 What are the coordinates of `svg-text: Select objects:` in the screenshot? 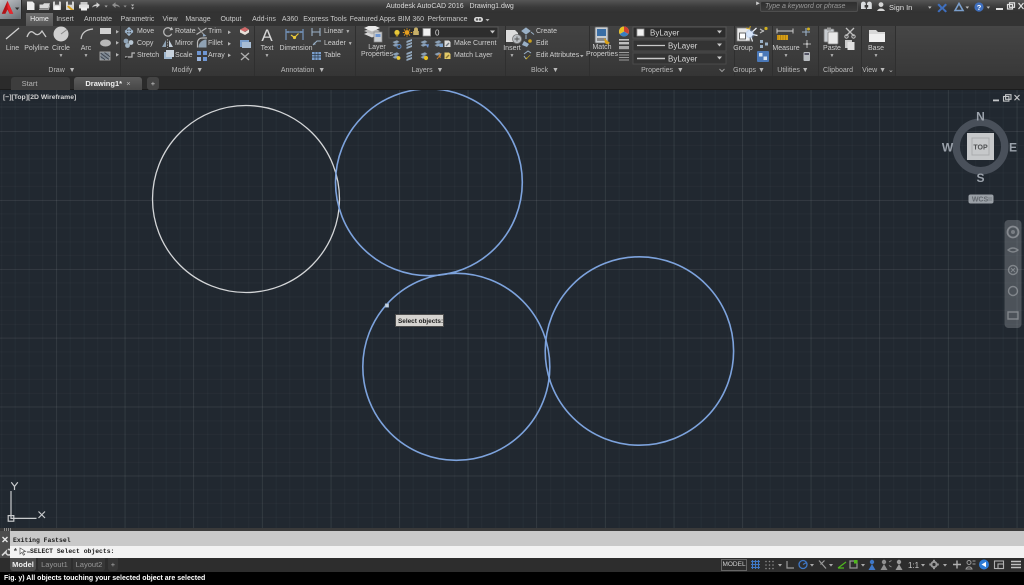 It's located at (420, 321).